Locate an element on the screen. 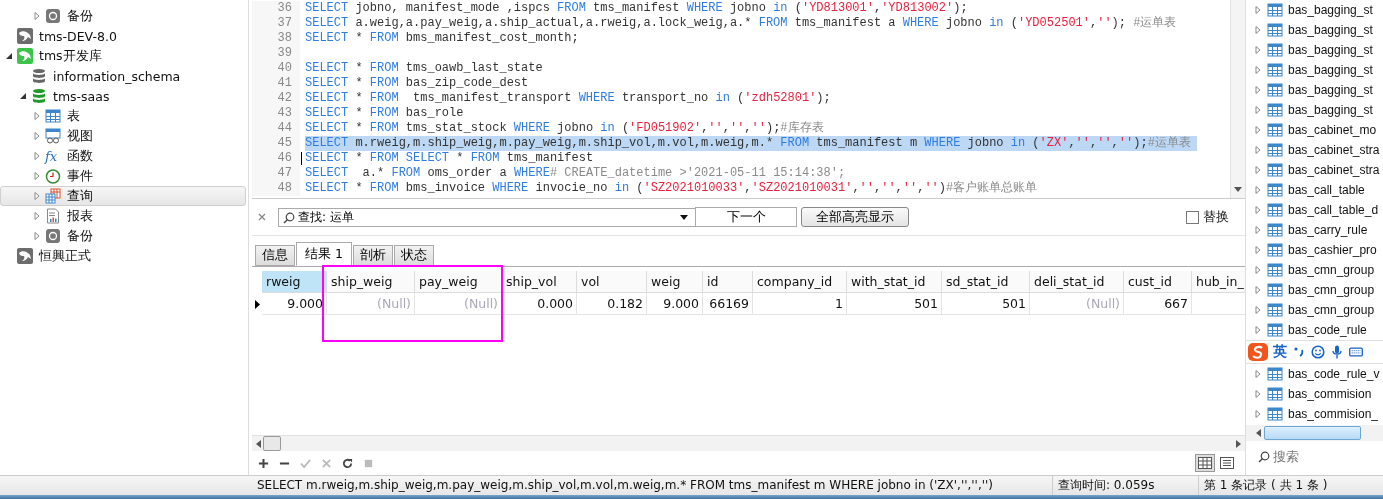 The height and width of the screenshot is (499, 1383). result-tab: 剖析 is located at coordinates (372, 255).